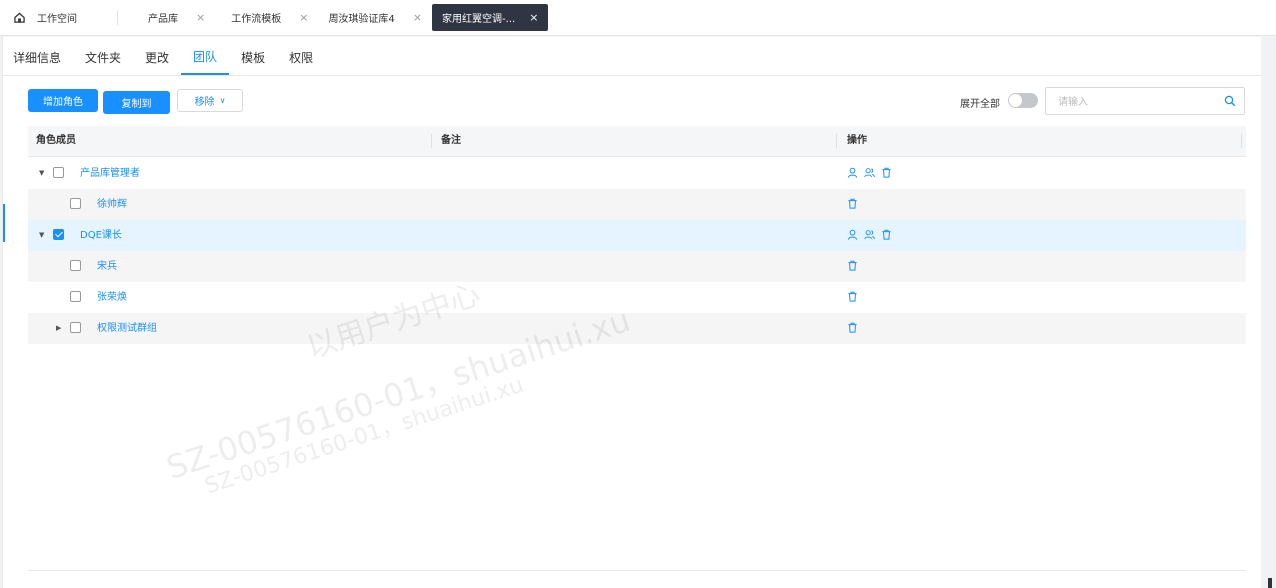  I want to click on member-name-link: 张荣焕, so click(112, 297).